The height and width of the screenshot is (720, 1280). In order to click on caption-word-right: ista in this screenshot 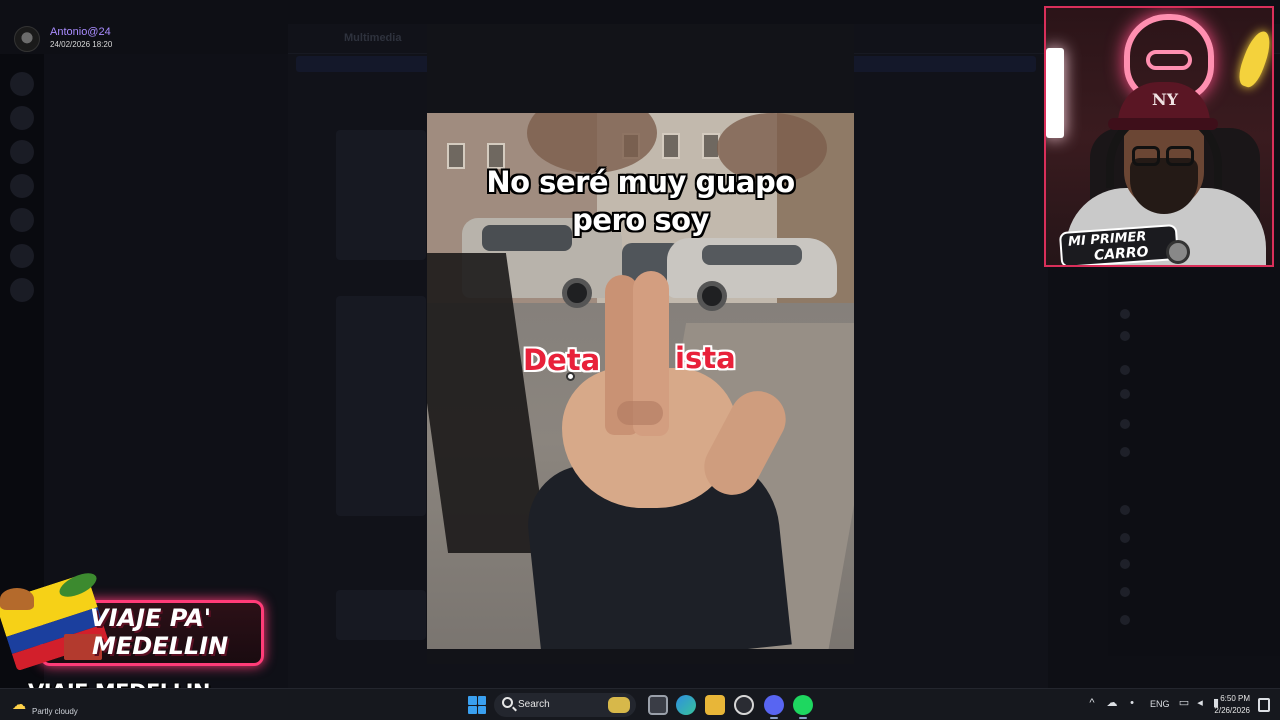, I will do `click(705, 358)`.